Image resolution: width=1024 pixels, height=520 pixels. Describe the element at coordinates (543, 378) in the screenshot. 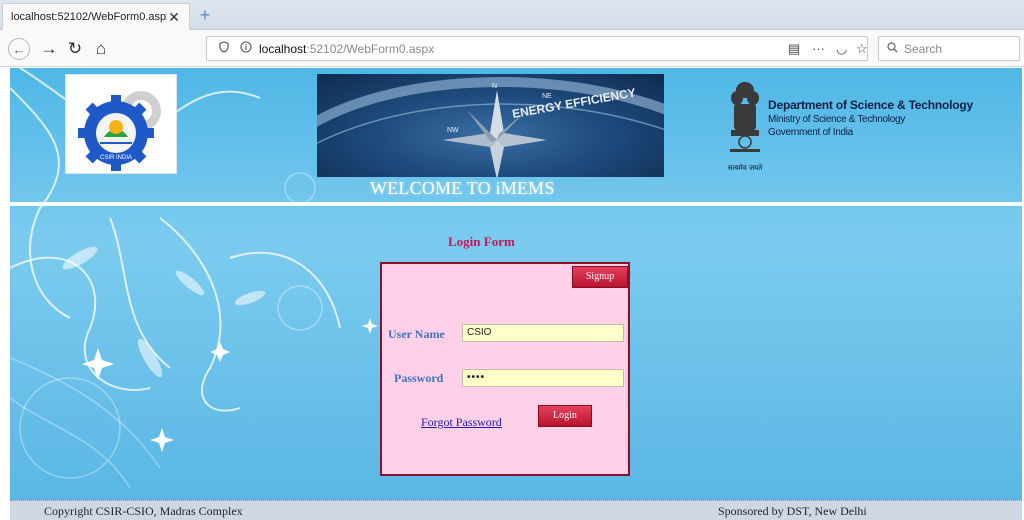

I see `password-input: ••••` at that location.